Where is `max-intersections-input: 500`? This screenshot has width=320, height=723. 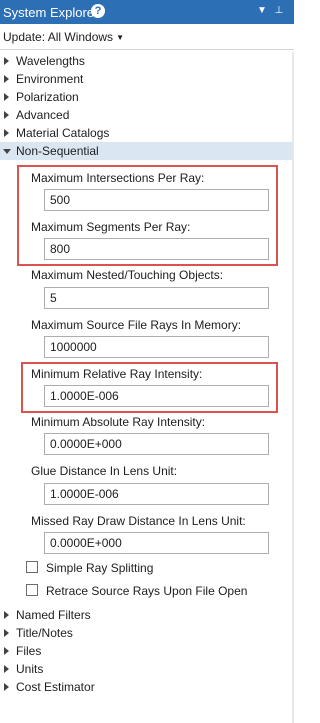
max-intersections-input: 500 is located at coordinates (156, 200).